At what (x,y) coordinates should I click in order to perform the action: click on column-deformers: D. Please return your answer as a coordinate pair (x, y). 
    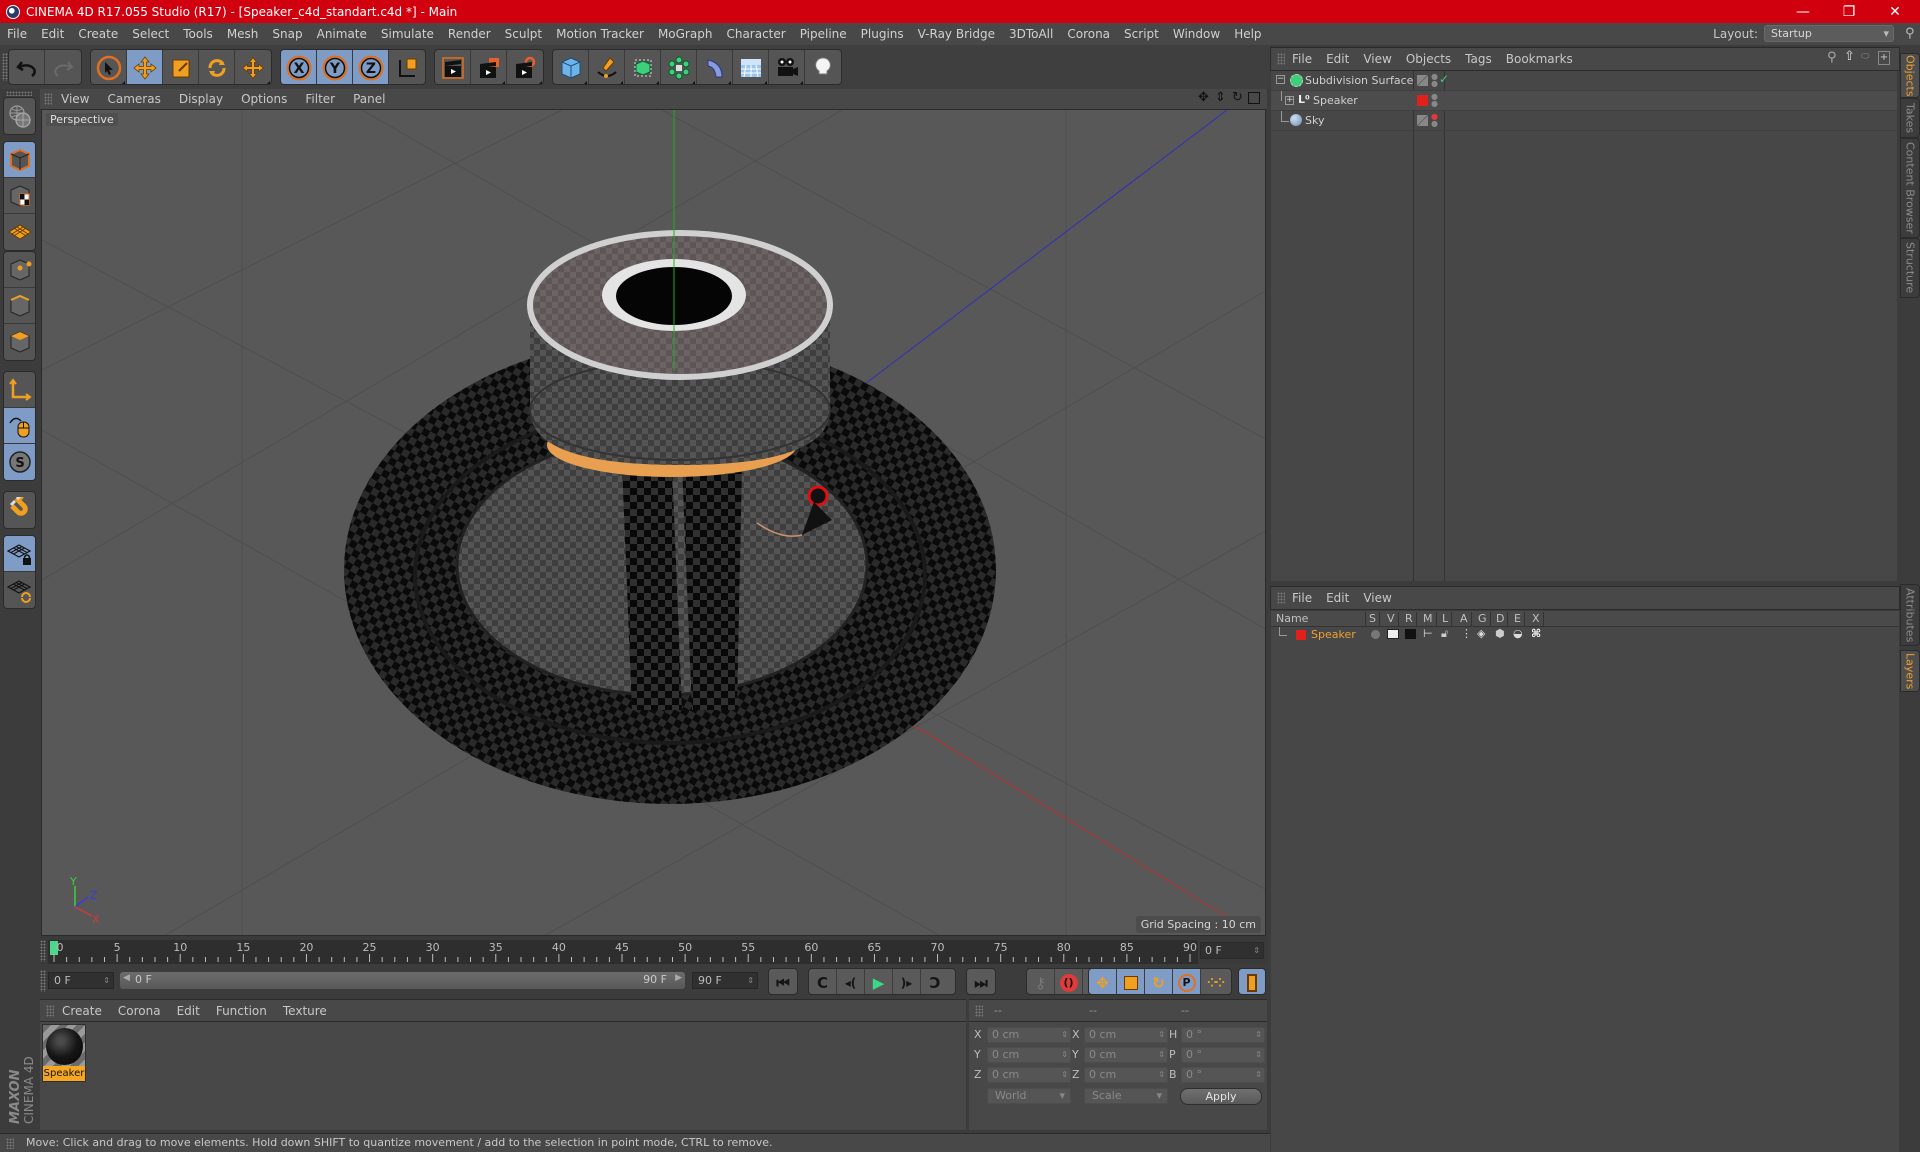
    Looking at the image, I should click on (1501, 619).